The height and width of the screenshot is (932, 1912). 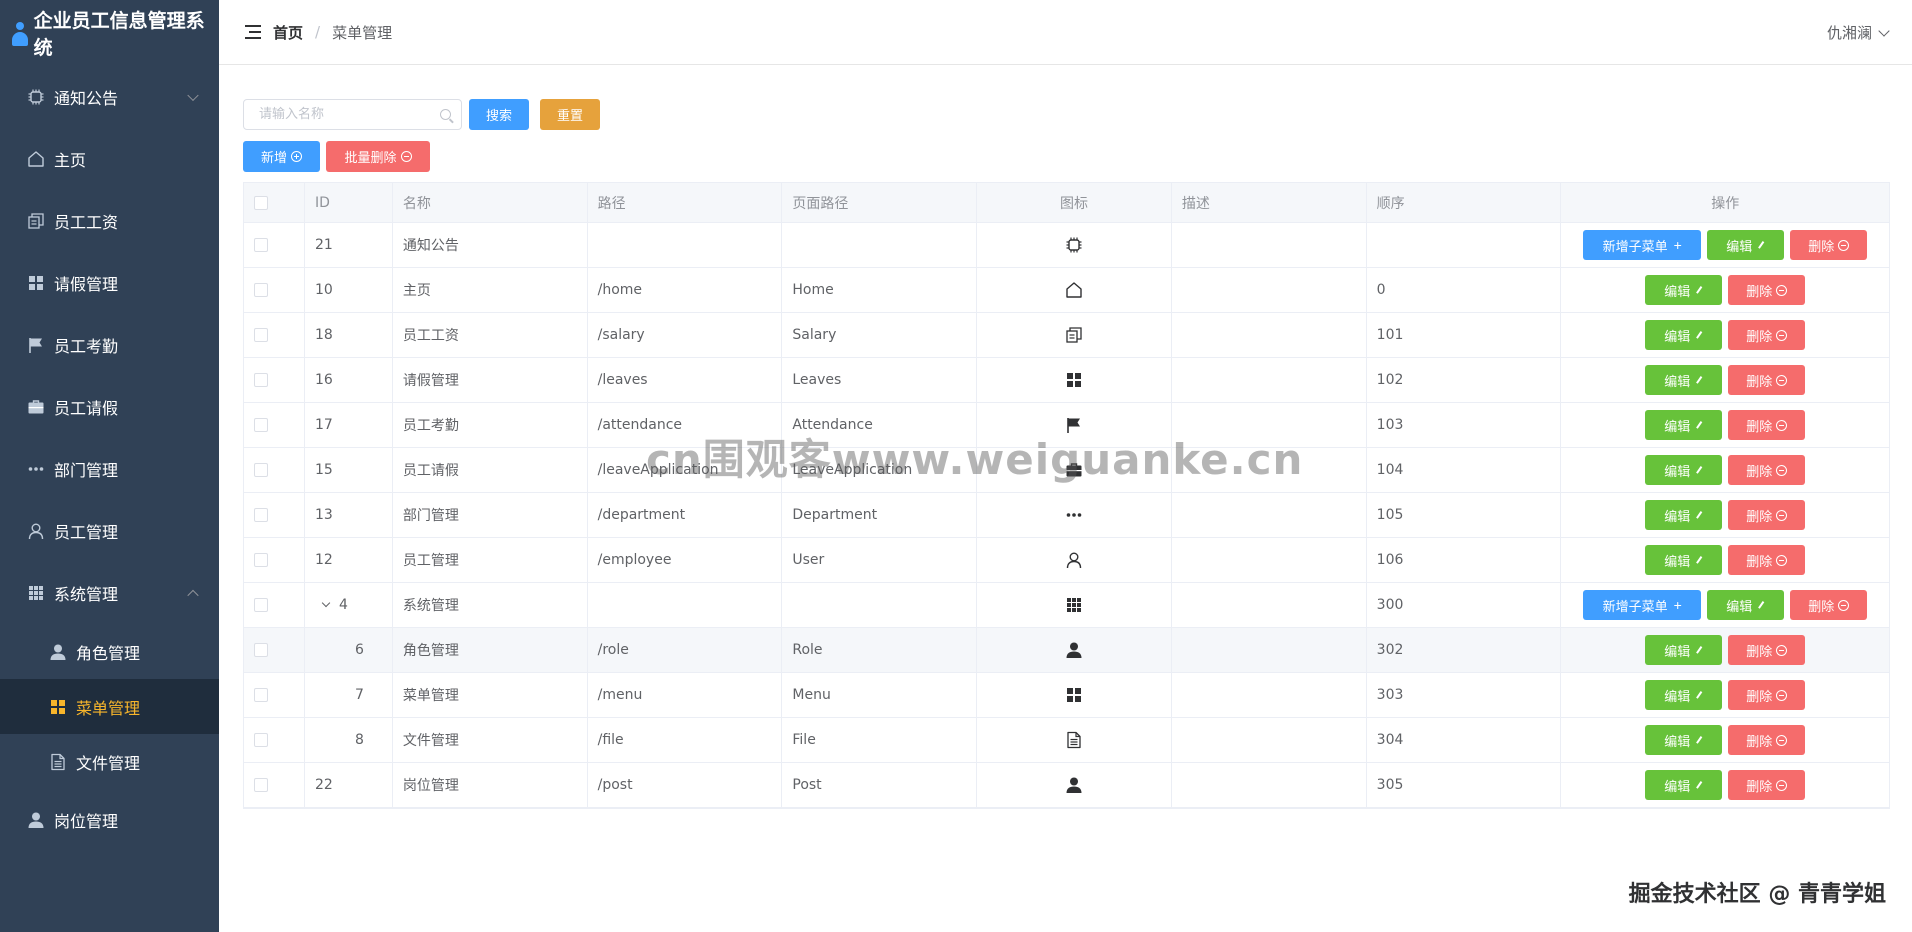 What do you see at coordinates (1066, 245) in the screenshot?
I see `table-row: 21 通知公告 新增子菜单 + 编辑 删除` at bounding box center [1066, 245].